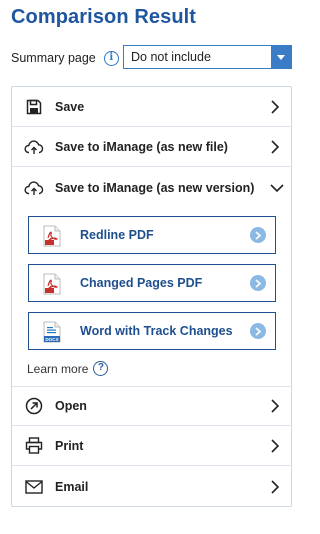  I want to click on print-row: Print, so click(151, 446).